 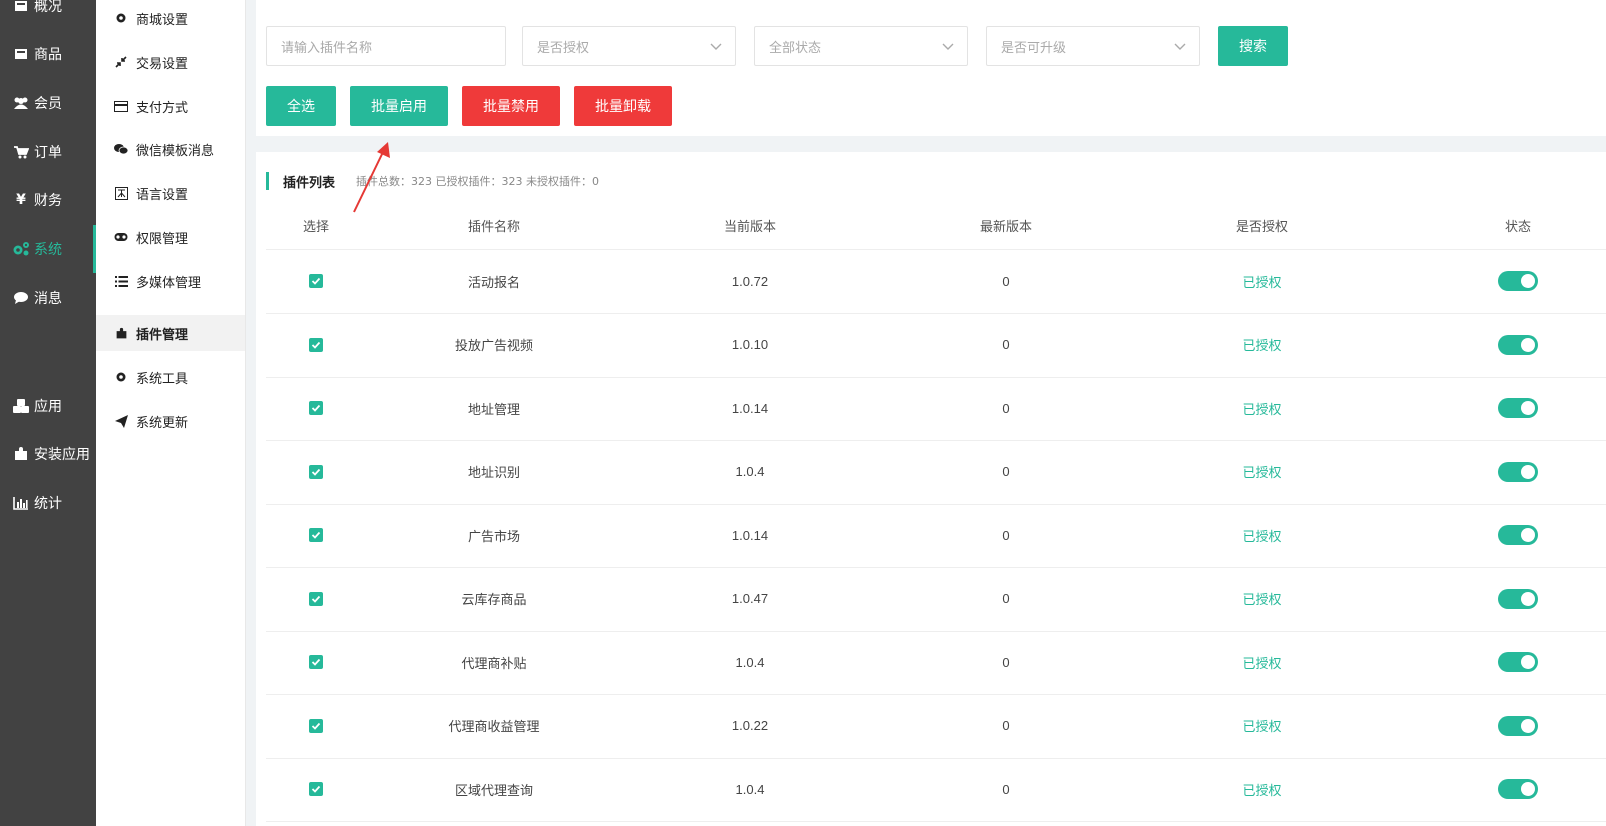 What do you see at coordinates (749, 227) in the screenshot?
I see `column-header-current-version: 当前版本` at bounding box center [749, 227].